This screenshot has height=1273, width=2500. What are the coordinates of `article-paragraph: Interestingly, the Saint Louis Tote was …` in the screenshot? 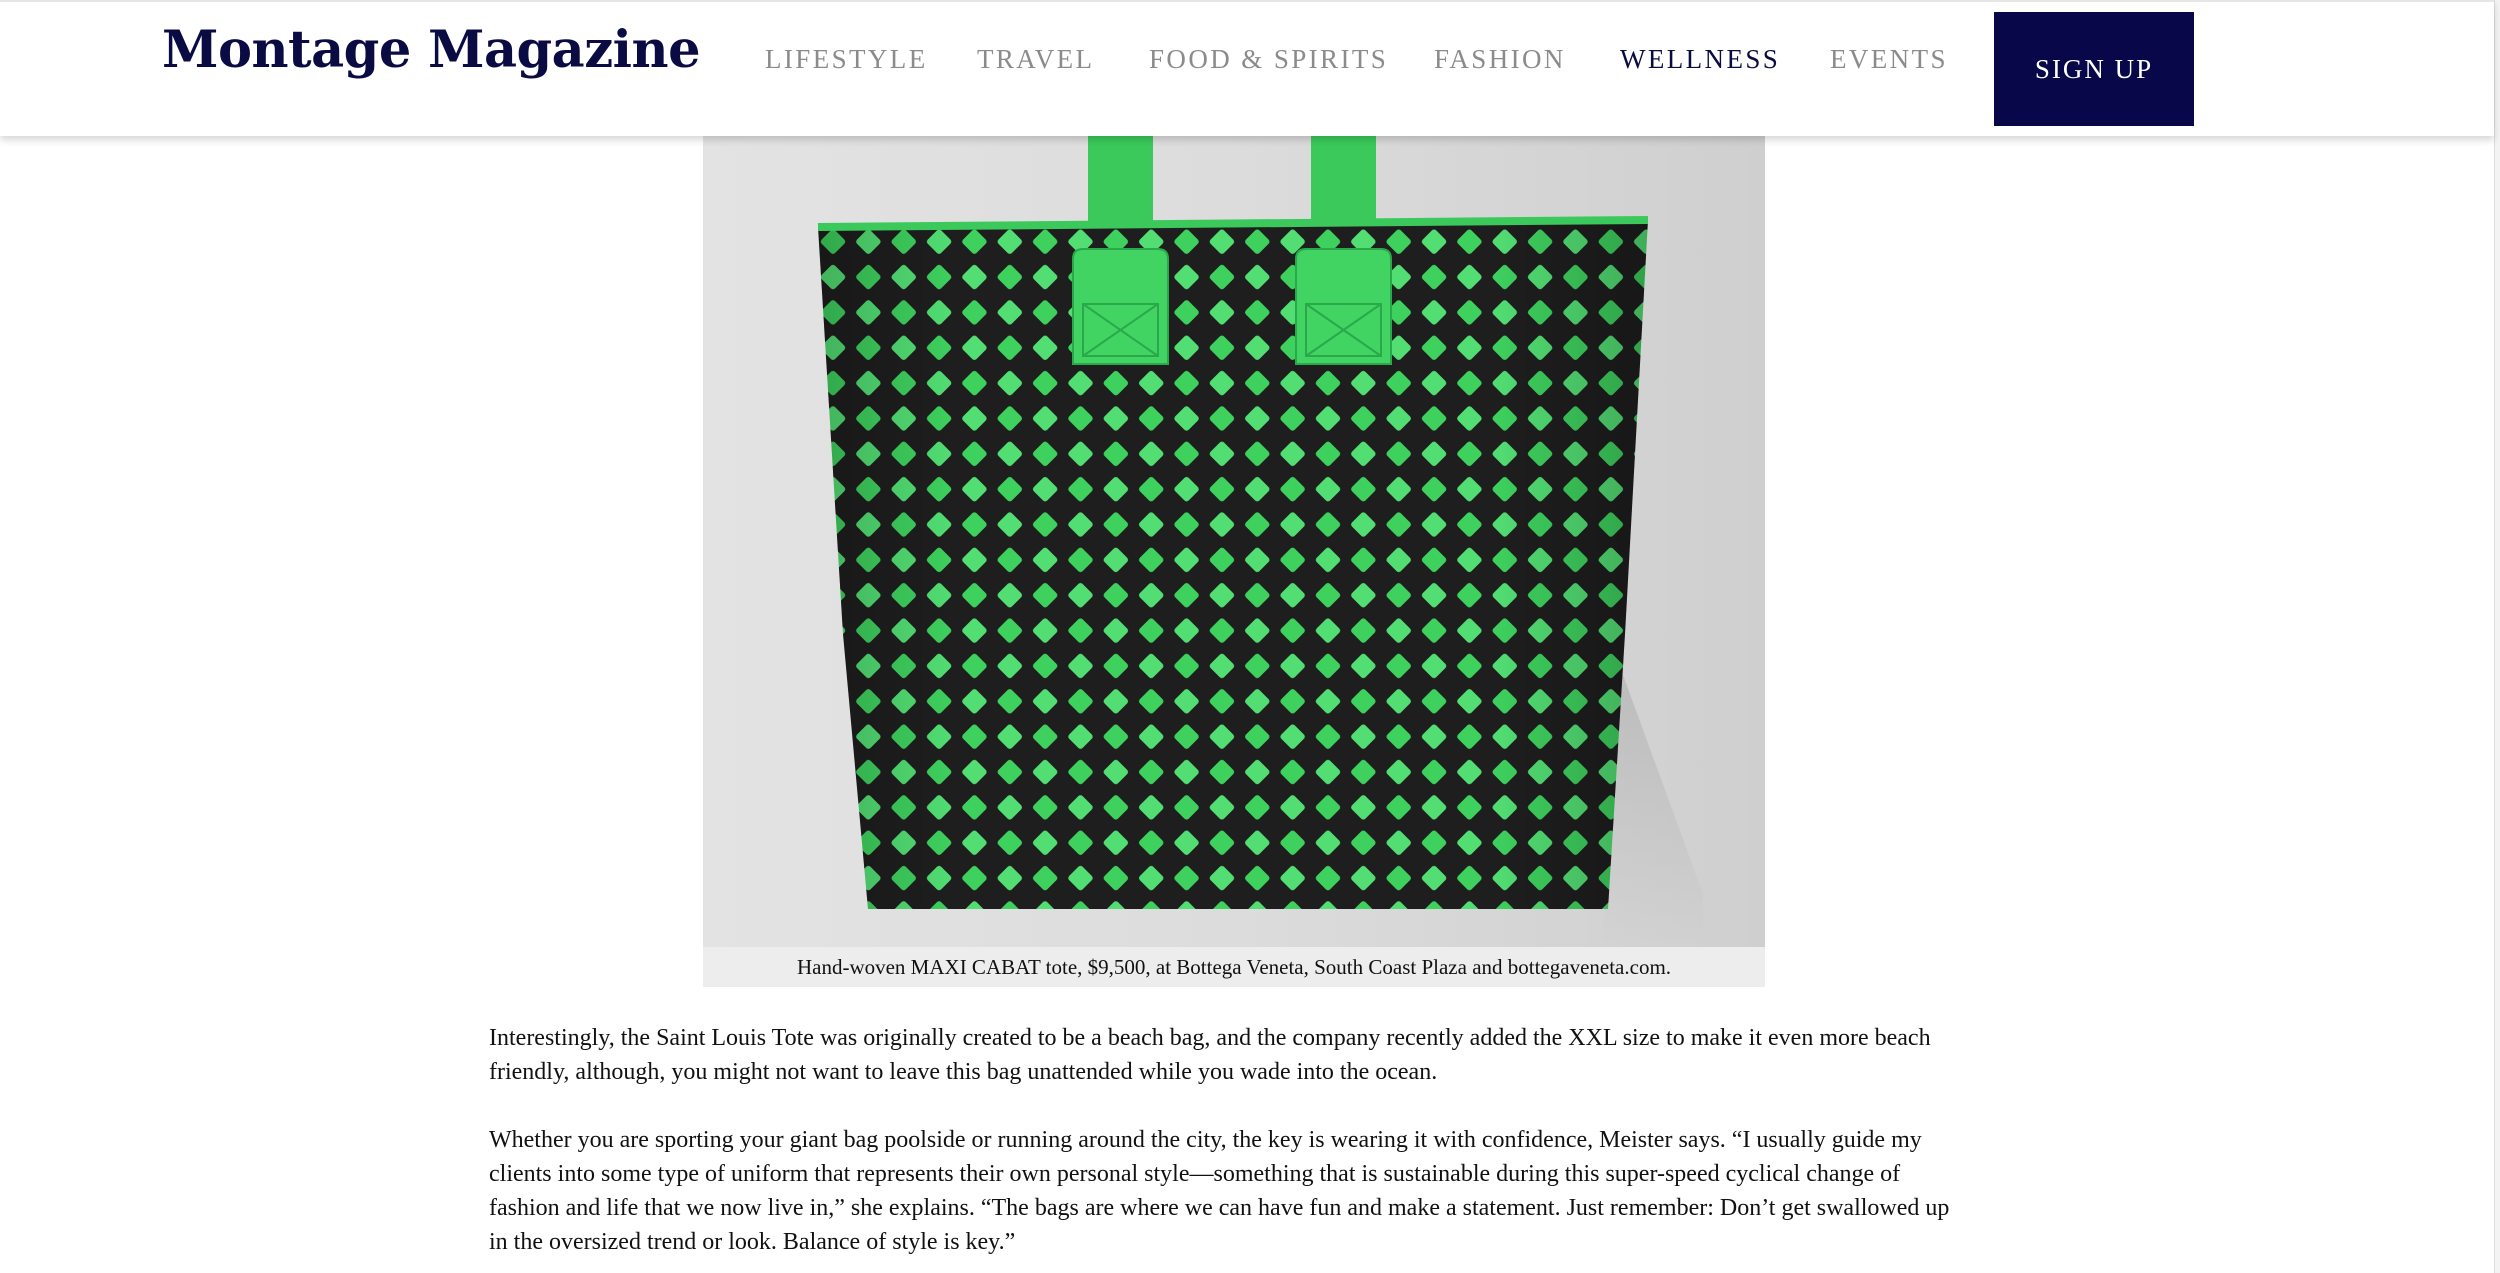 It's located at (1210, 1055).